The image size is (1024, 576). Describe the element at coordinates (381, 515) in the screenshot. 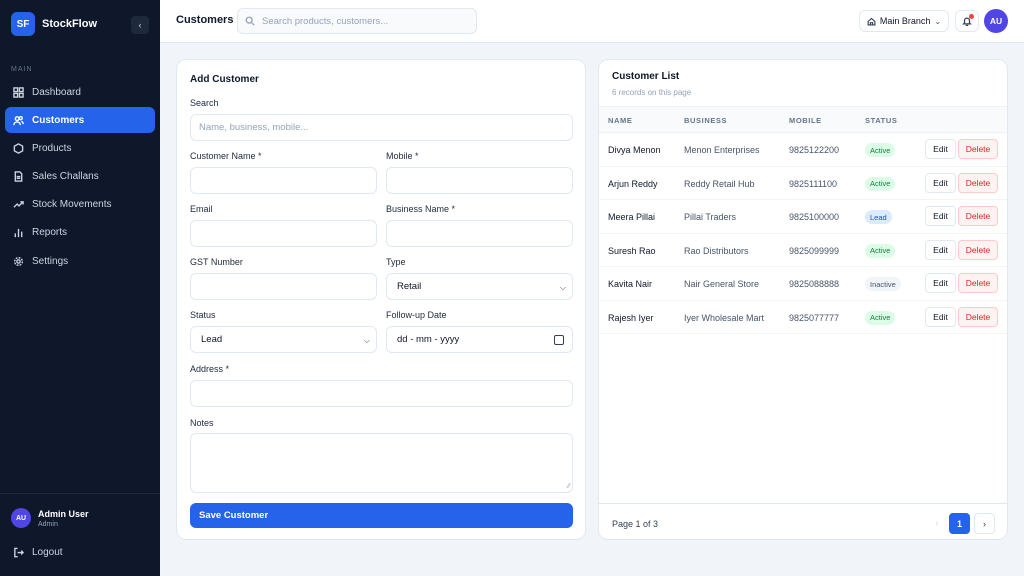

I see `save-customer-button: Save Customer` at that location.